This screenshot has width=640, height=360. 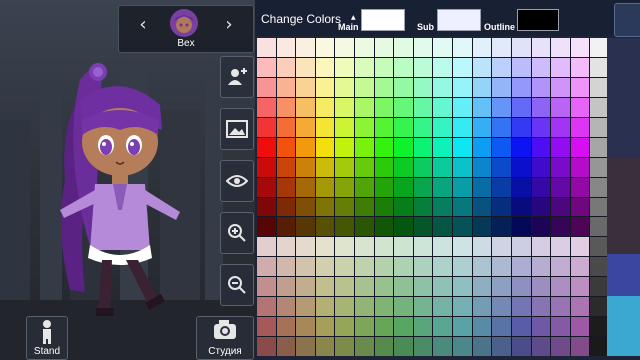 What do you see at coordinates (627, 20) in the screenshot?
I see `close-panel-button` at bounding box center [627, 20].